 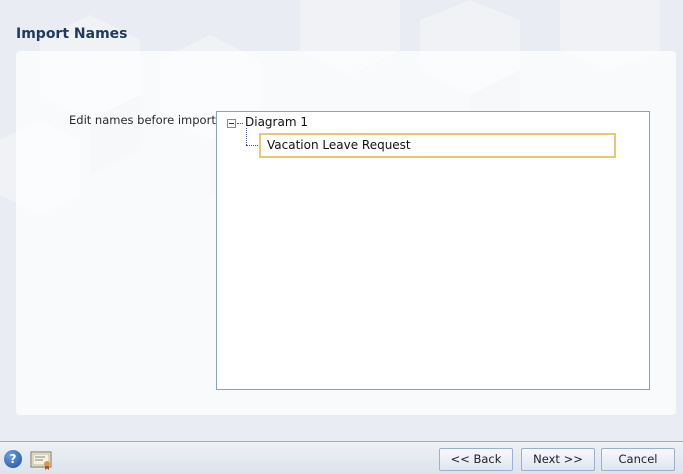 I want to click on dialog-title: Import Names, so click(x=72, y=34).